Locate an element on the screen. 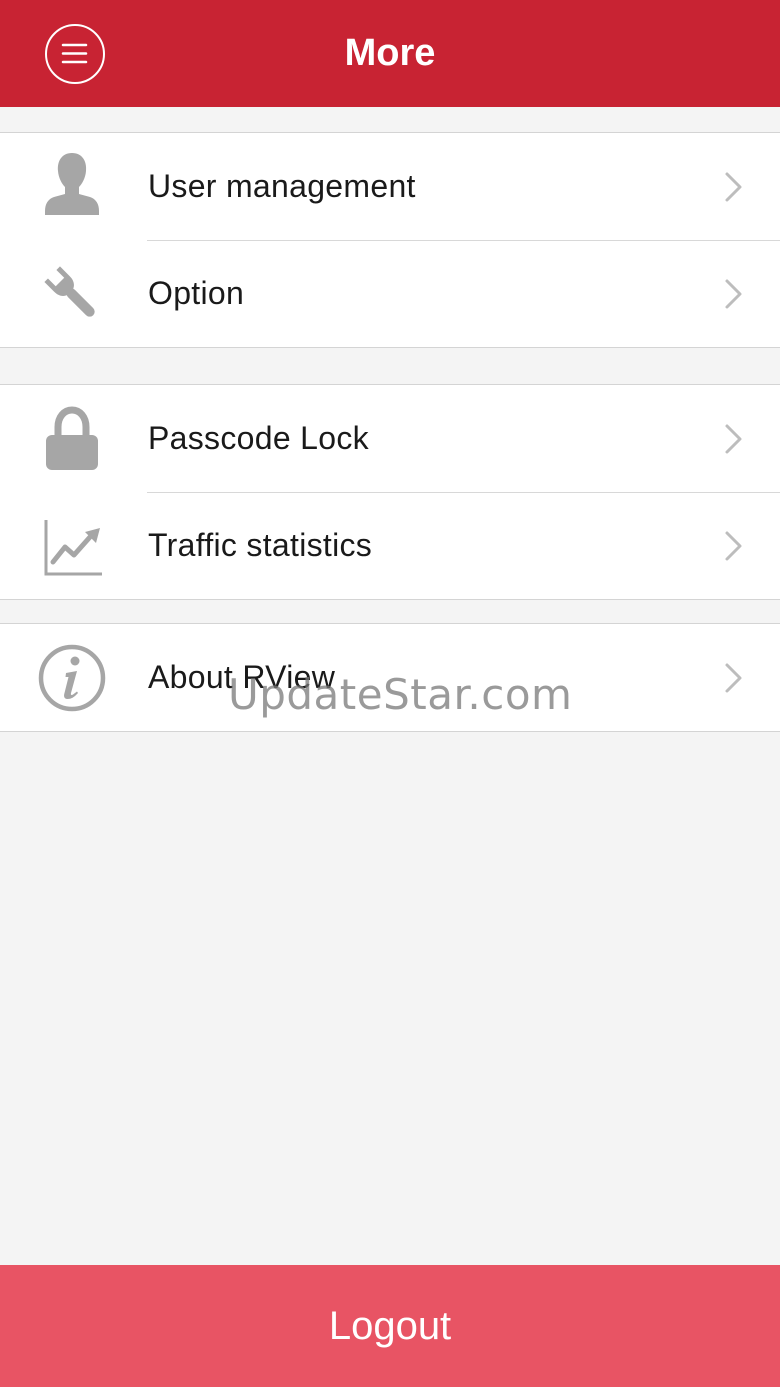  wrench-icon is located at coordinates (69, 291).